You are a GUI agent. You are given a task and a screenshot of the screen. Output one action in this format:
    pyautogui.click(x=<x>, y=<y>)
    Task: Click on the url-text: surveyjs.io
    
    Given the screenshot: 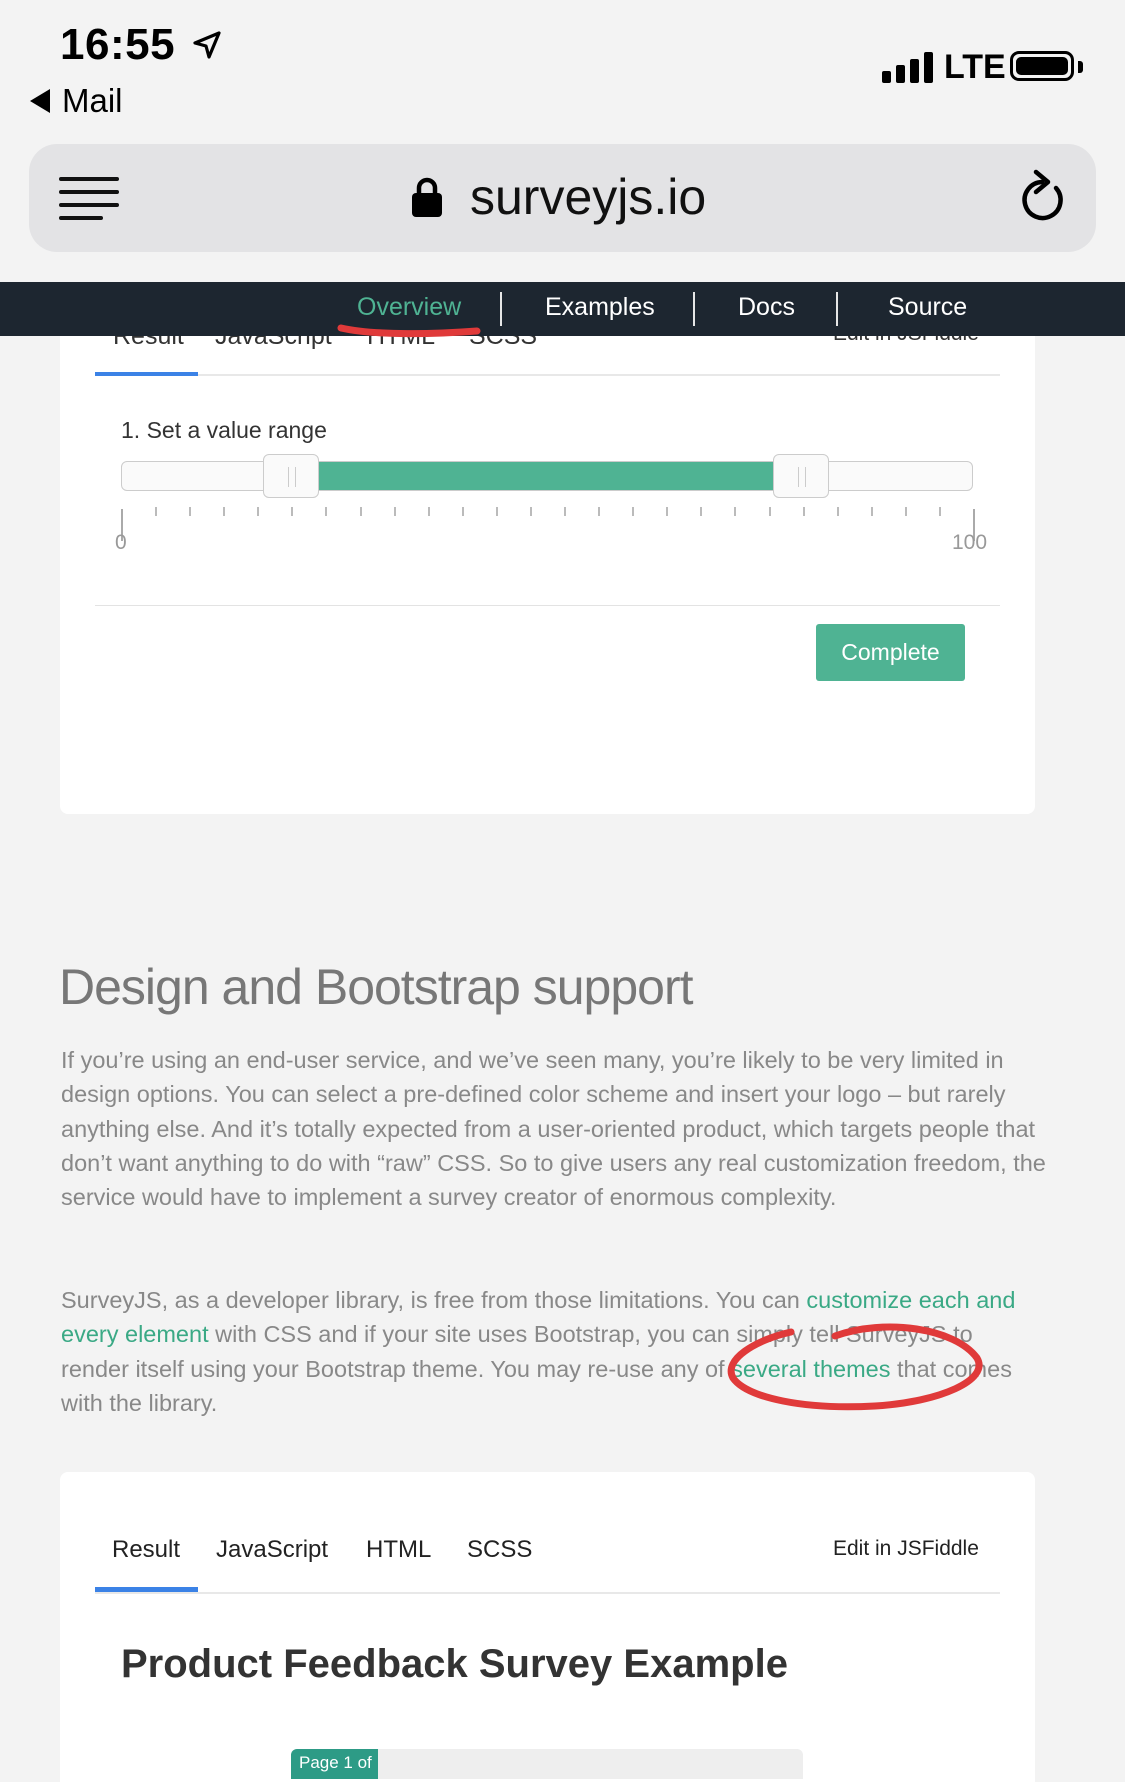 What is the action you would take?
    pyautogui.click(x=588, y=197)
    